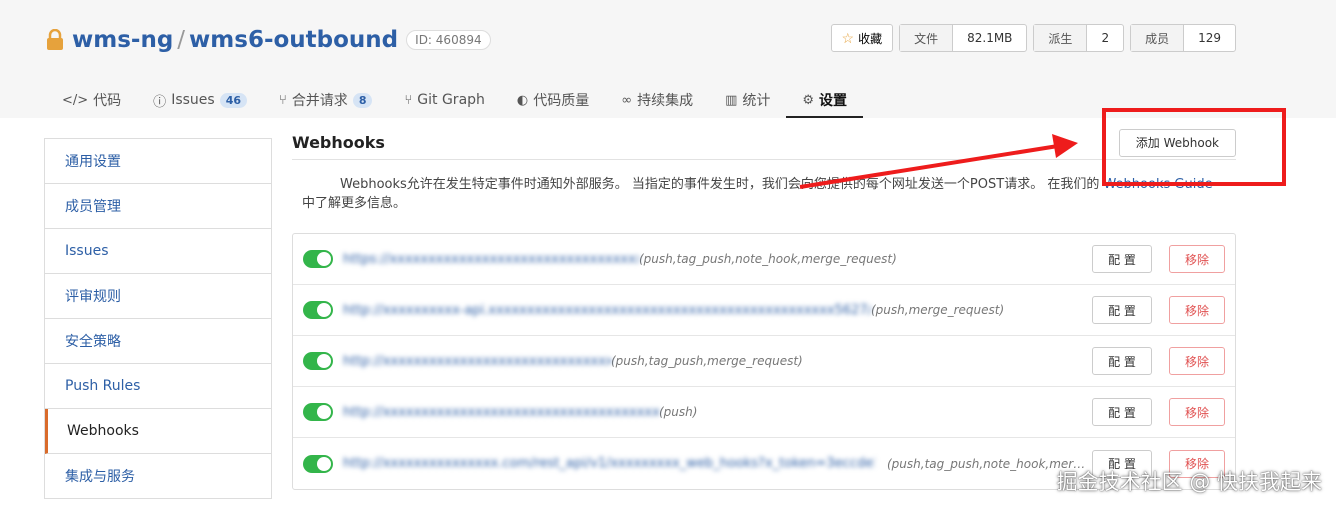 The height and width of the screenshot is (511, 1336). I want to click on annotation-highlight-box, so click(1194, 147).